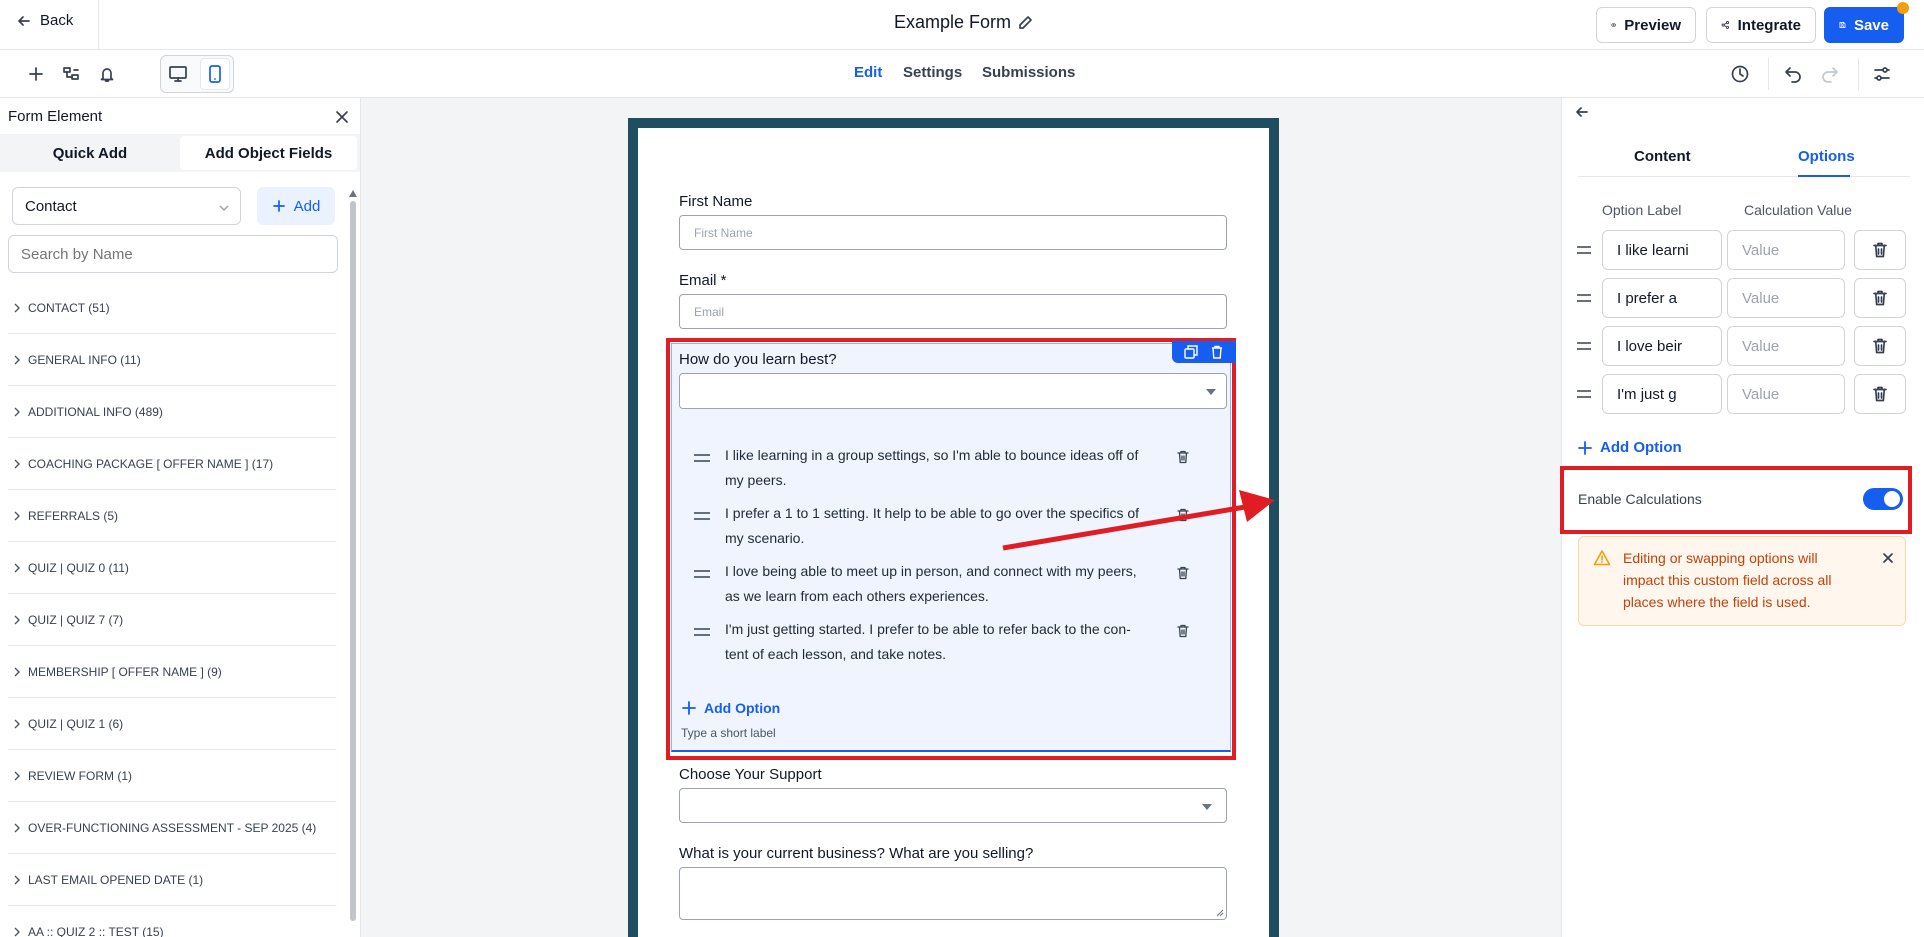  I want to click on category-item: QUIZ | QUIZ 7 (7), so click(172, 620).